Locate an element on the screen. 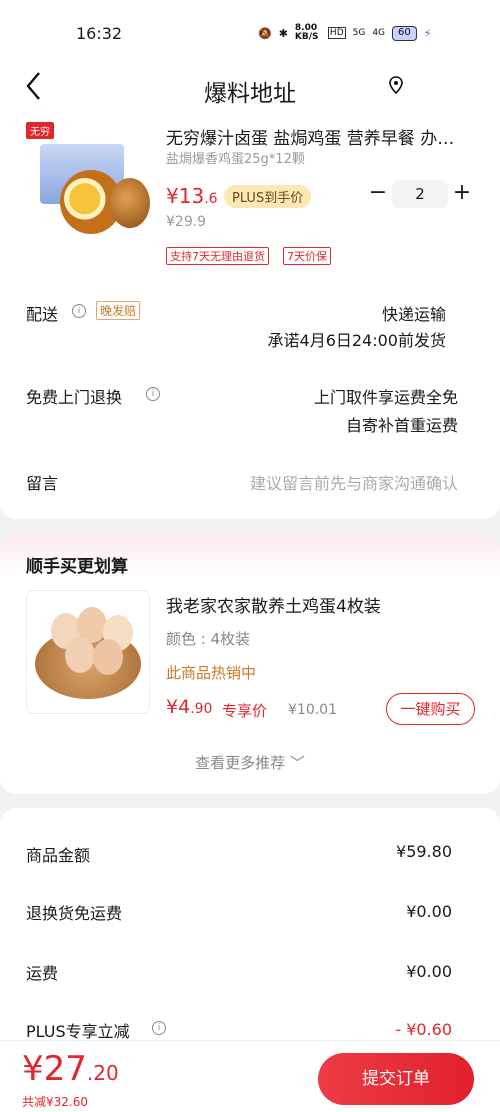  quantity-input: 2 is located at coordinates (420, 194).